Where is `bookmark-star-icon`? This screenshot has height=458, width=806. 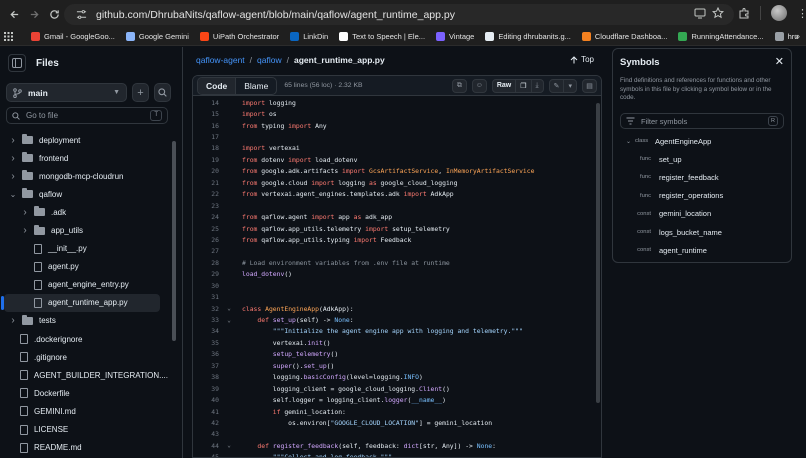
bookmark-star-icon is located at coordinates (718, 13).